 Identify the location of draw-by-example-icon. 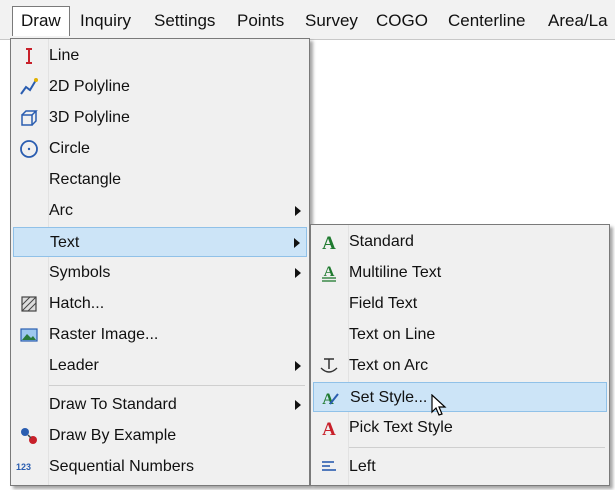
(29, 436).